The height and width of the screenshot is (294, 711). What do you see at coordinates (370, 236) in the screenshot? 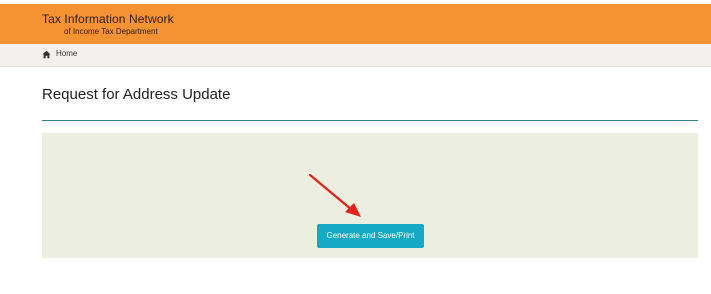
I see `generate-save-print-button: Generate and Save/Print` at bounding box center [370, 236].